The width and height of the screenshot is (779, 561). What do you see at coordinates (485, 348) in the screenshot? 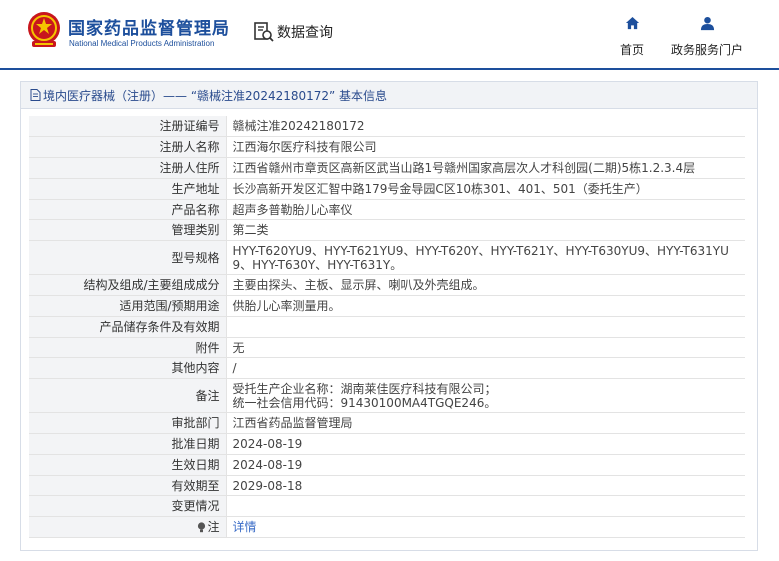
I see `field-value: 无` at bounding box center [485, 348].